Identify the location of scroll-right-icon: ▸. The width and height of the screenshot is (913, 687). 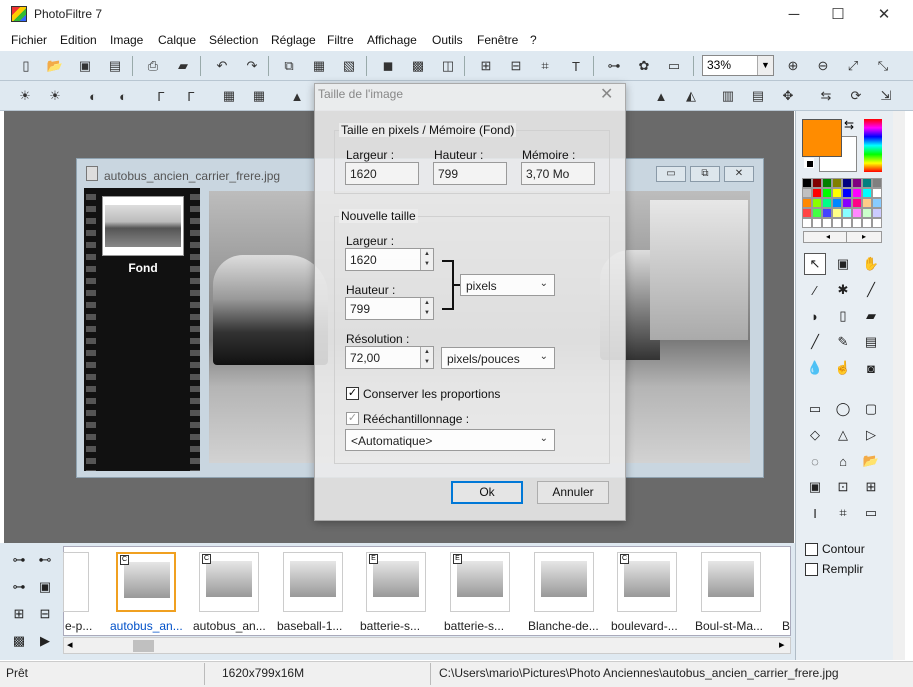
(782, 644).